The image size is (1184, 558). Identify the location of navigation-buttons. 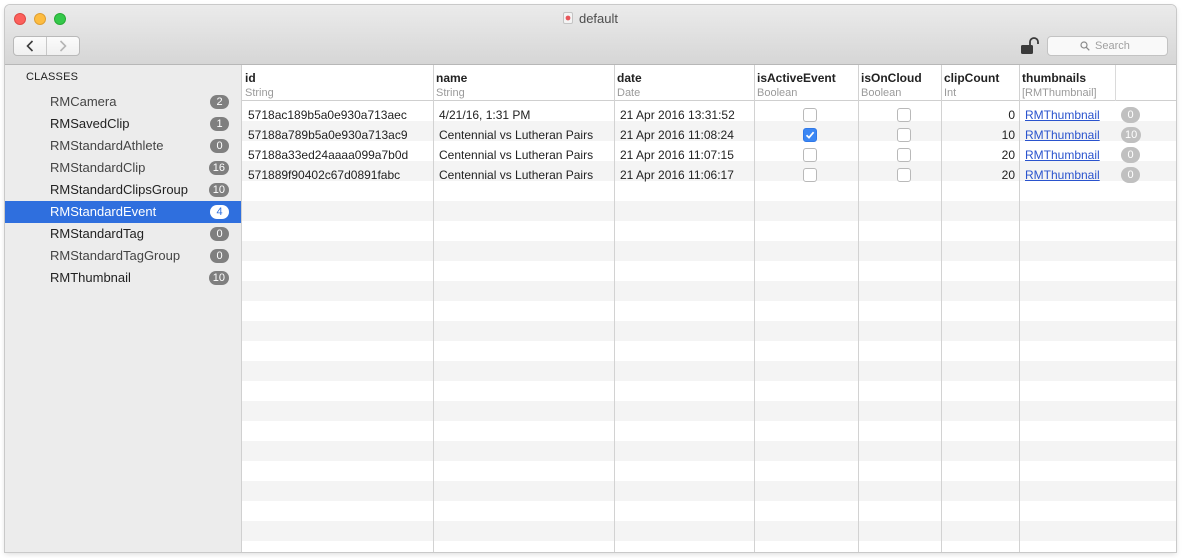
(46, 46).